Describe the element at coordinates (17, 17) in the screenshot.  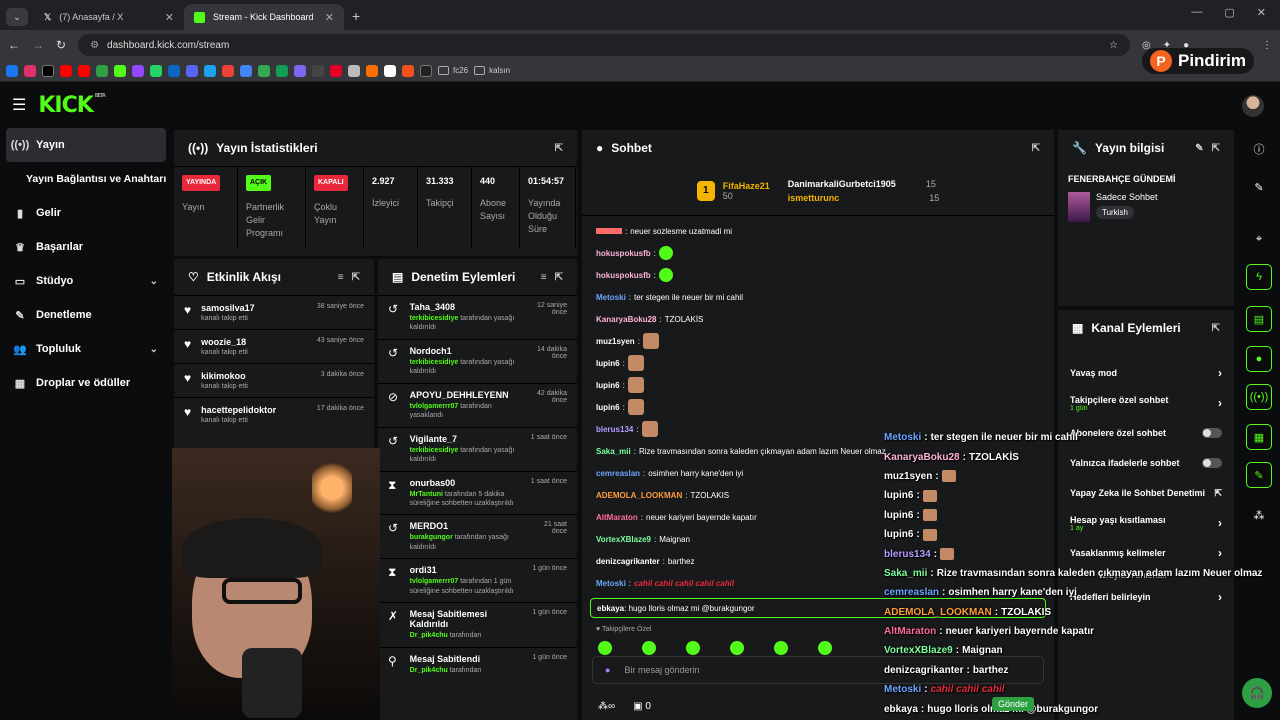
I see `tab-search-button: ⌄` at that location.